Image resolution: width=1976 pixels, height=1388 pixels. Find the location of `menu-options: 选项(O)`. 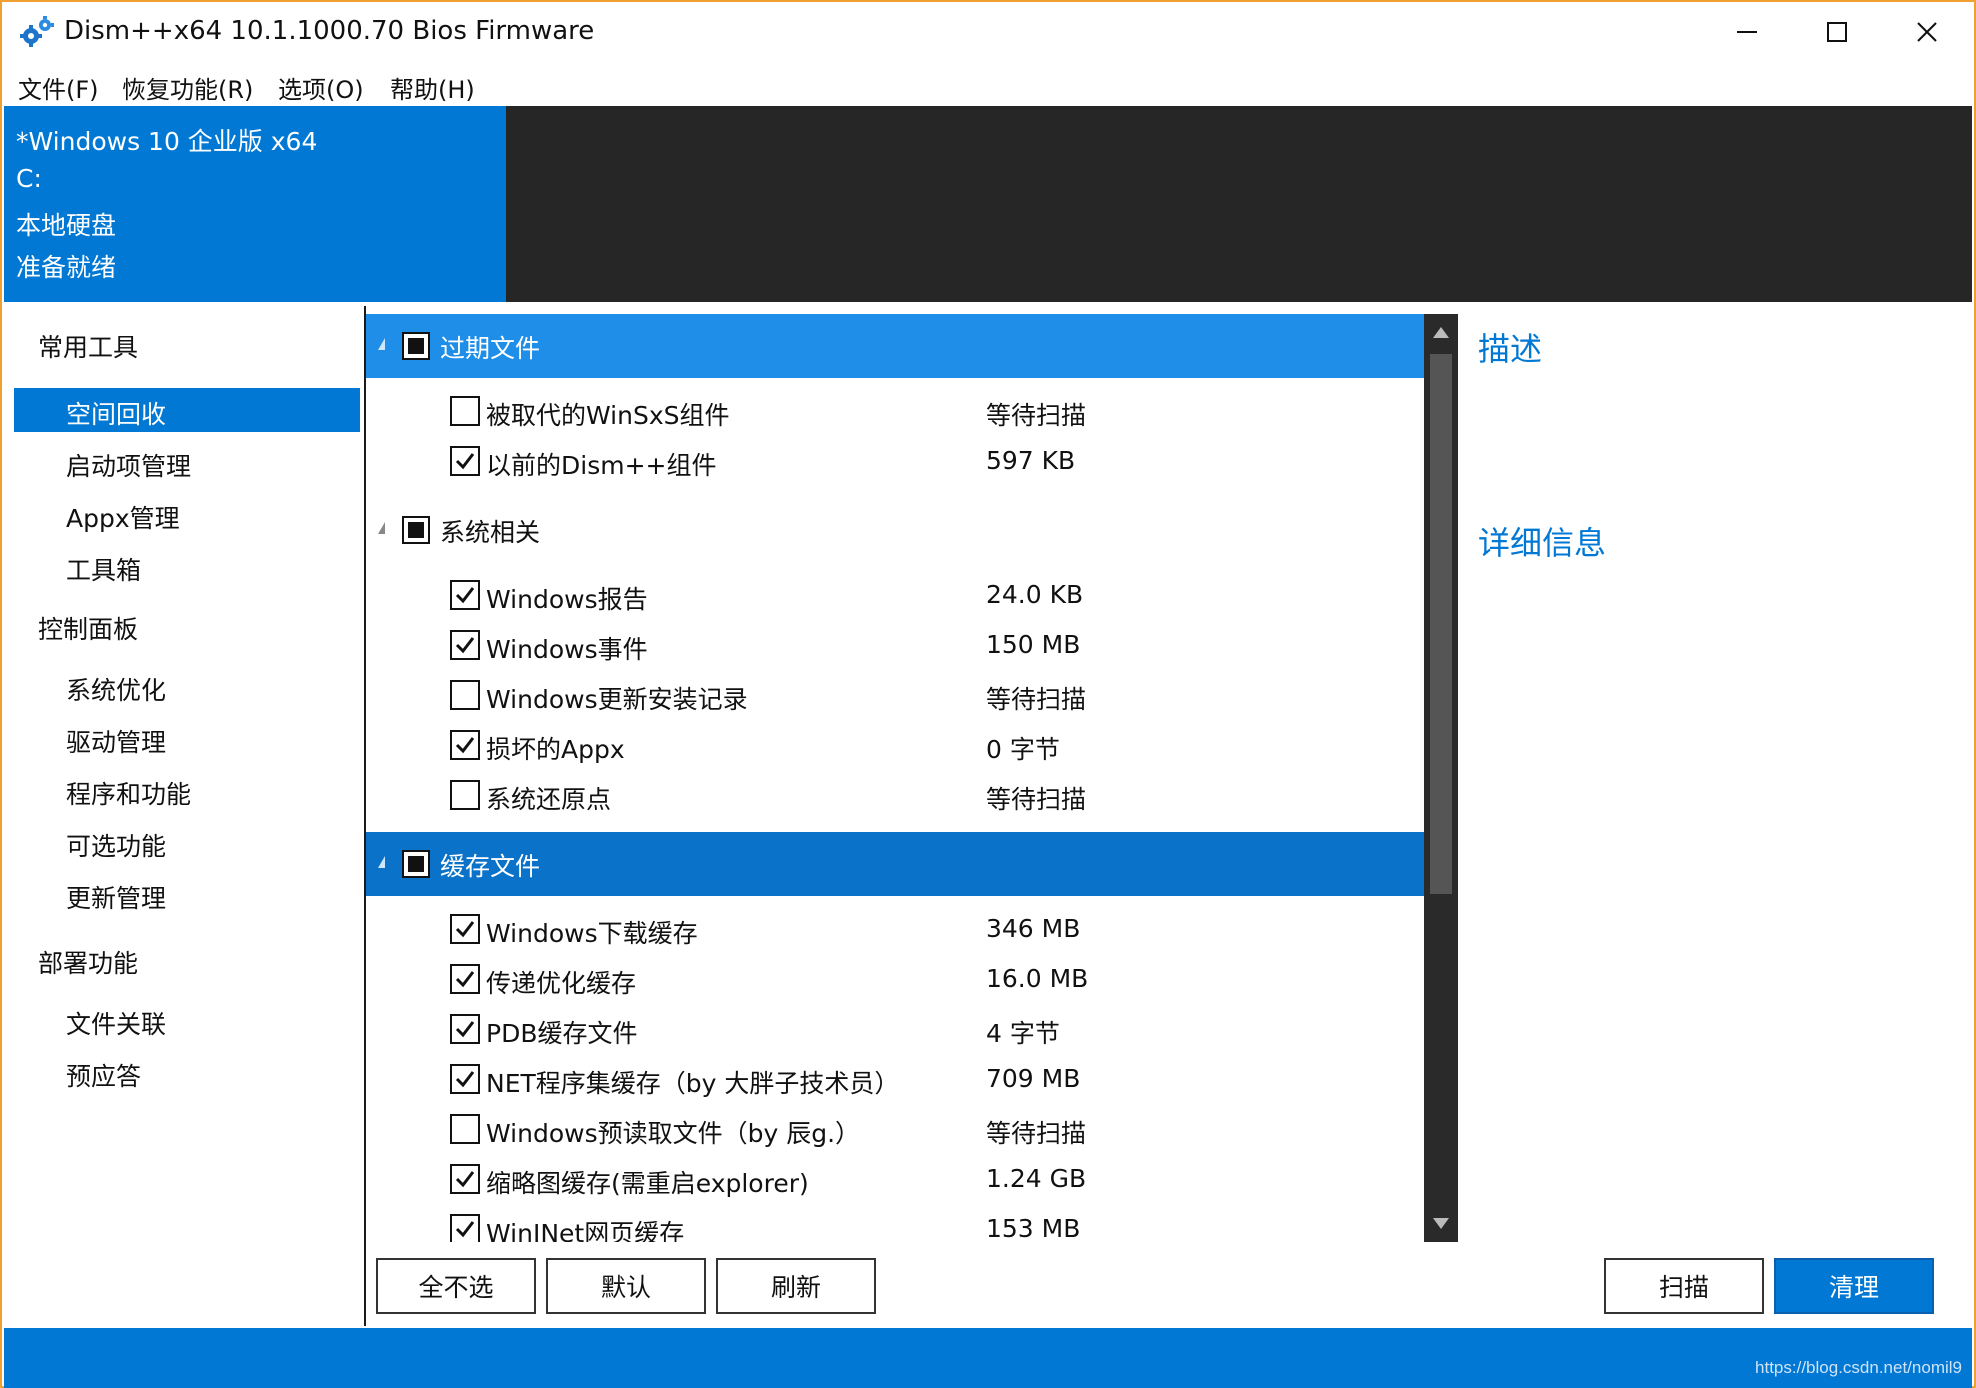

menu-options: 选项(O) is located at coordinates (321, 87).